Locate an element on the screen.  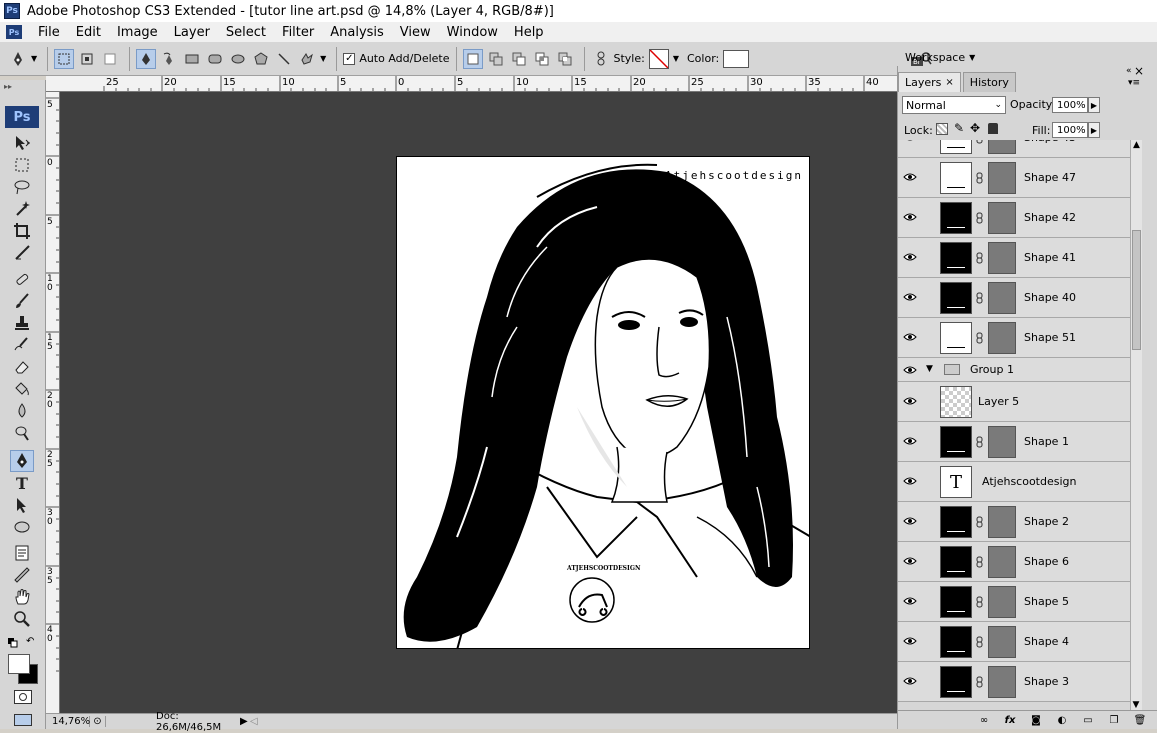
layer-row: Shape 5 is located at coordinates (1014, 602).